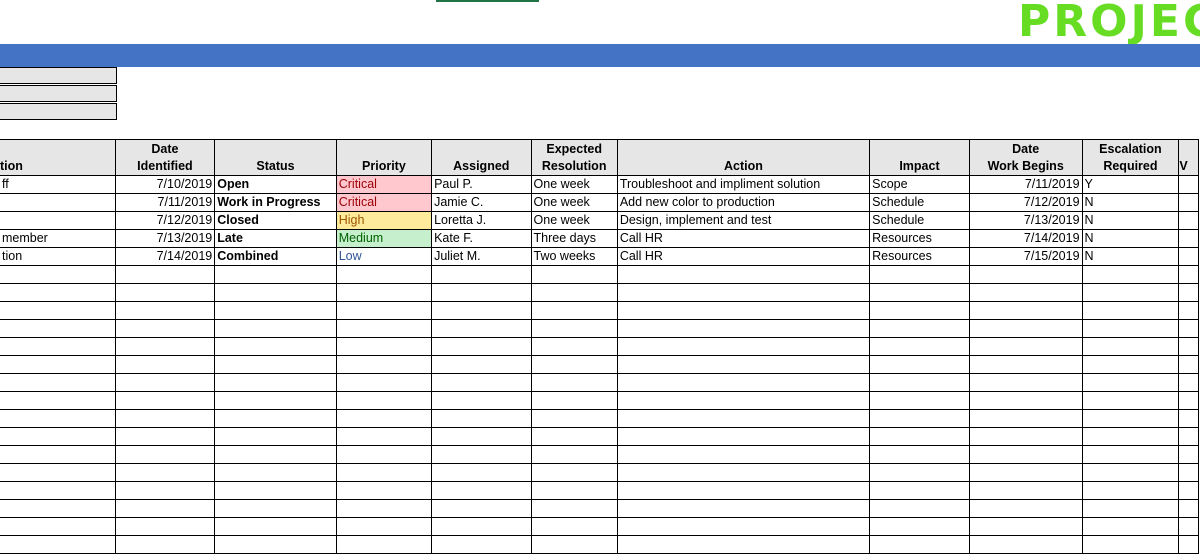 The height and width of the screenshot is (556, 1200). I want to click on impact-cell: Resources, so click(919, 238).